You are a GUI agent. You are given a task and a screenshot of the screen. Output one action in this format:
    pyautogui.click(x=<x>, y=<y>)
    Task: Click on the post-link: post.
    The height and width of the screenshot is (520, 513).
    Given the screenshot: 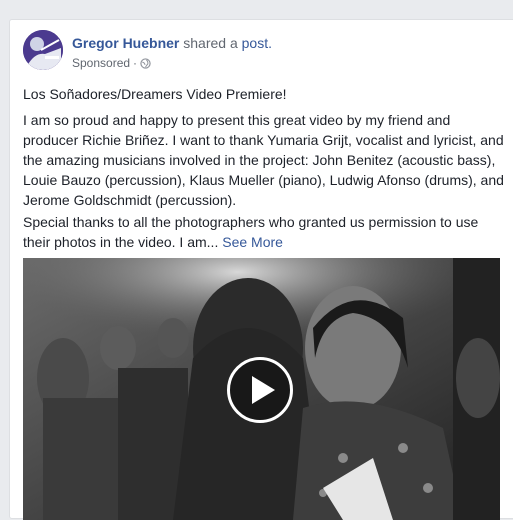 What is the action you would take?
    pyautogui.click(x=257, y=43)
    